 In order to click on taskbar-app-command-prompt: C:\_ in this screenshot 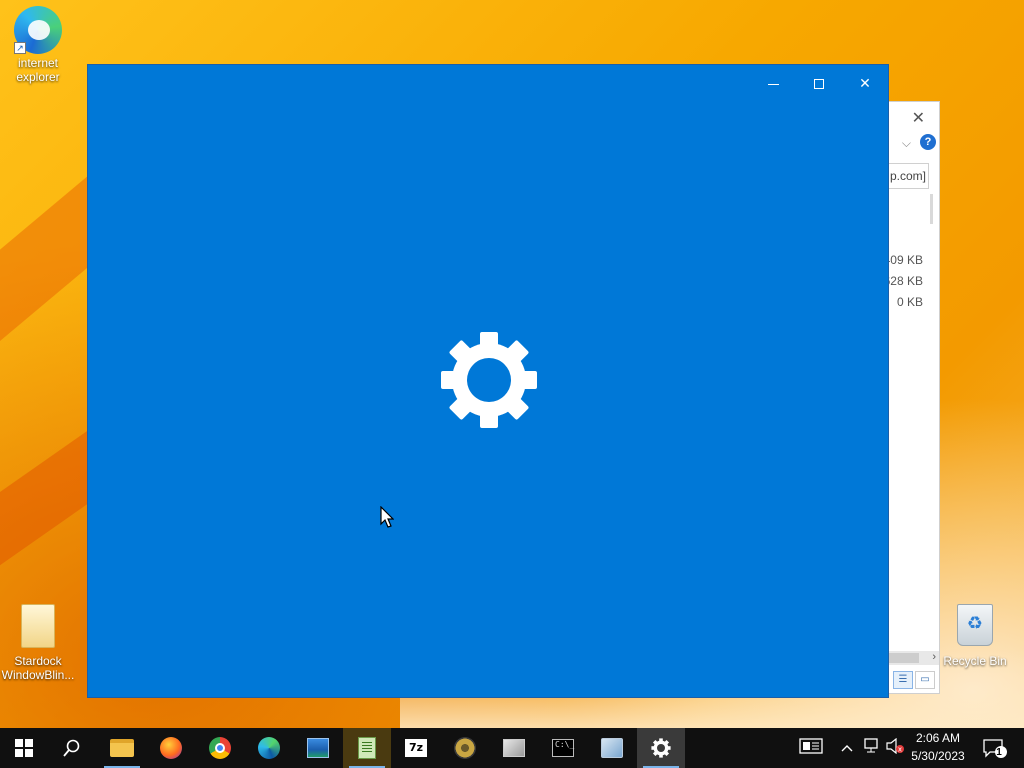, I will do `click(563, 748)`.